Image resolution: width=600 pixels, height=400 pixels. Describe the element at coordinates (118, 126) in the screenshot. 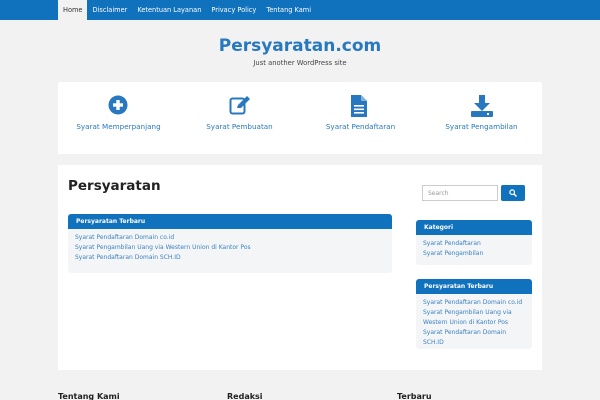

I see `feature-label: Syarat Memperpanjang` at that location.